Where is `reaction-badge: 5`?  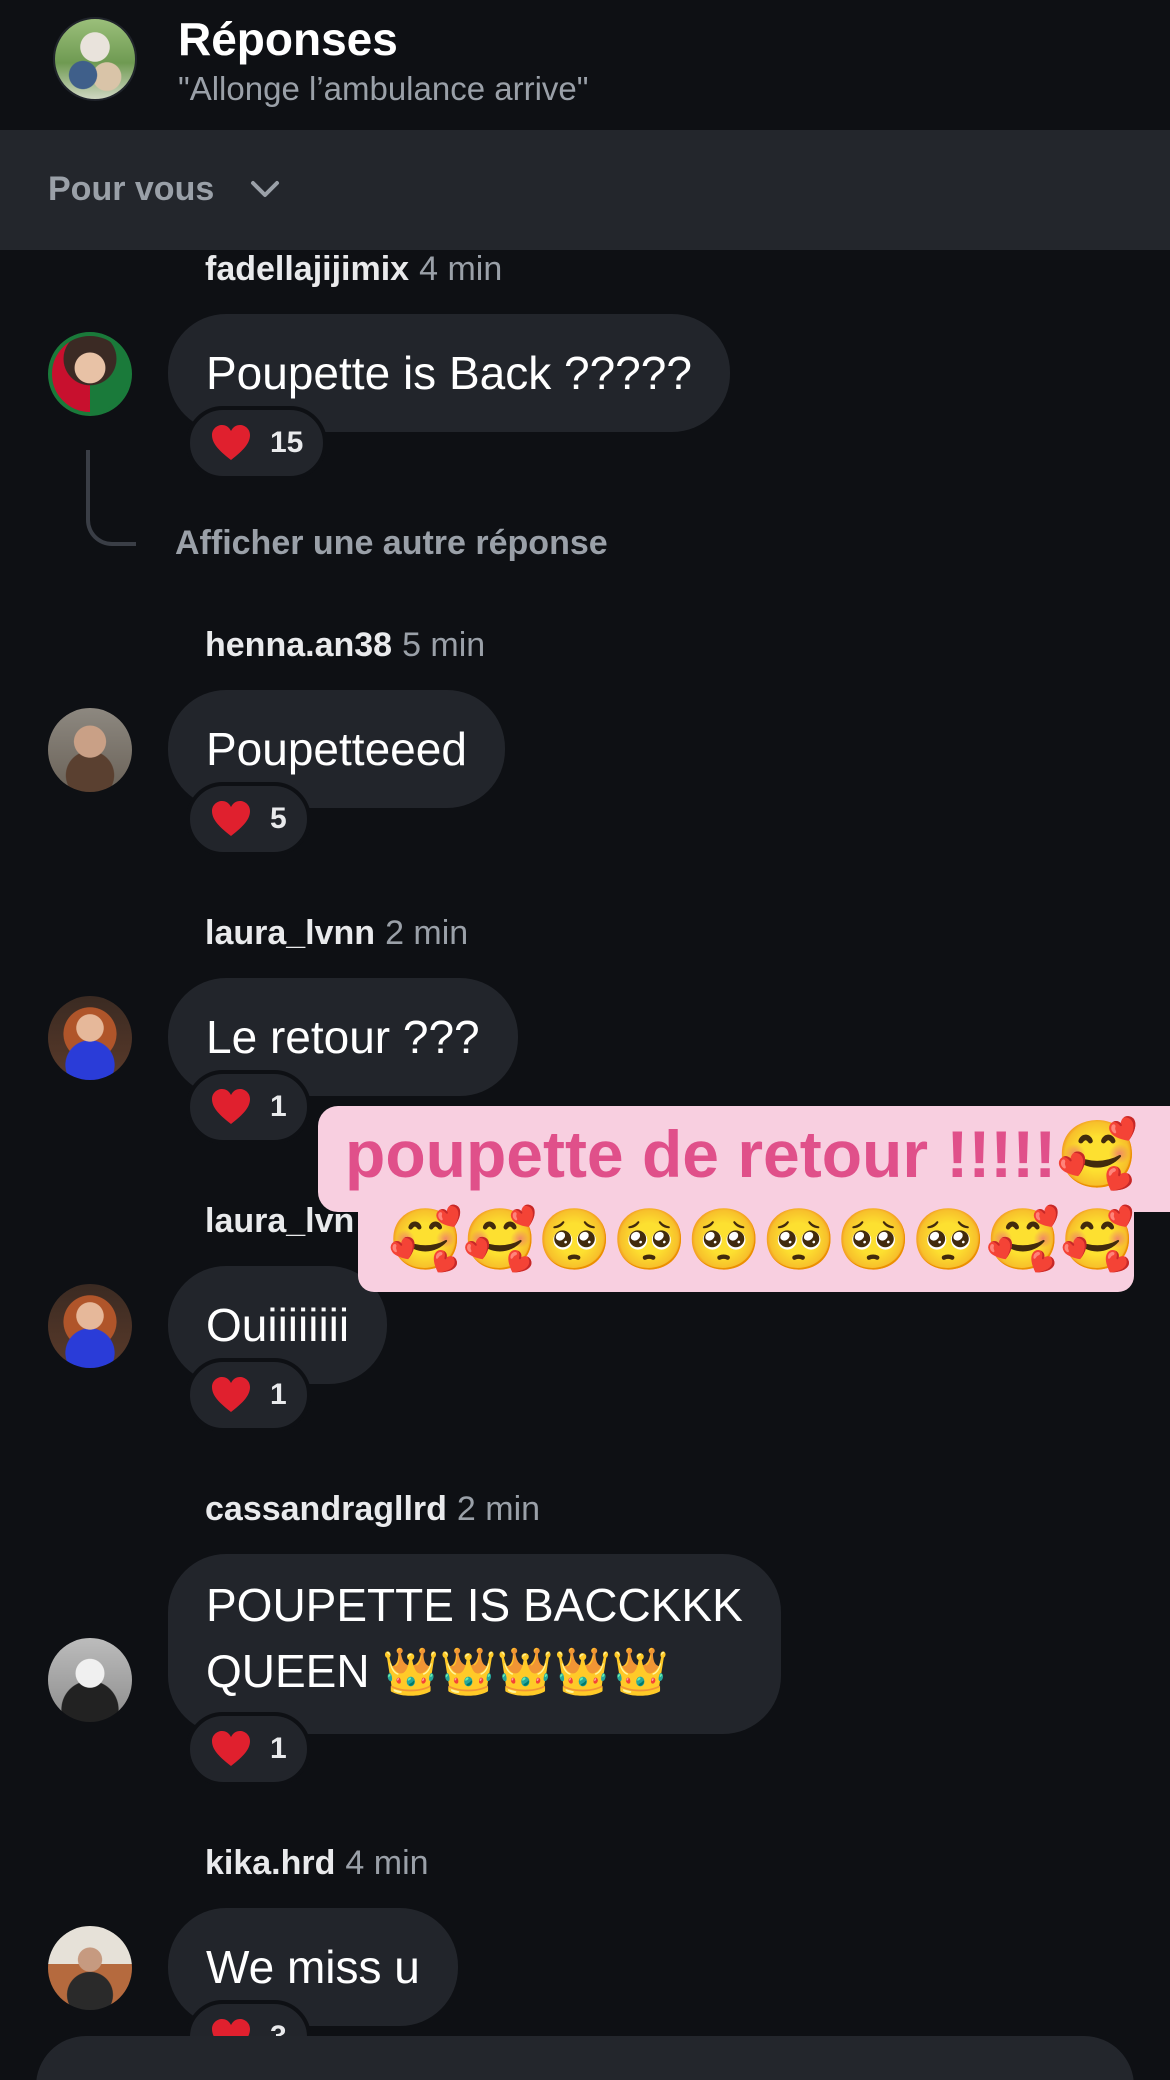 reaction-badge: 5 is located at coordinates (248, 819).